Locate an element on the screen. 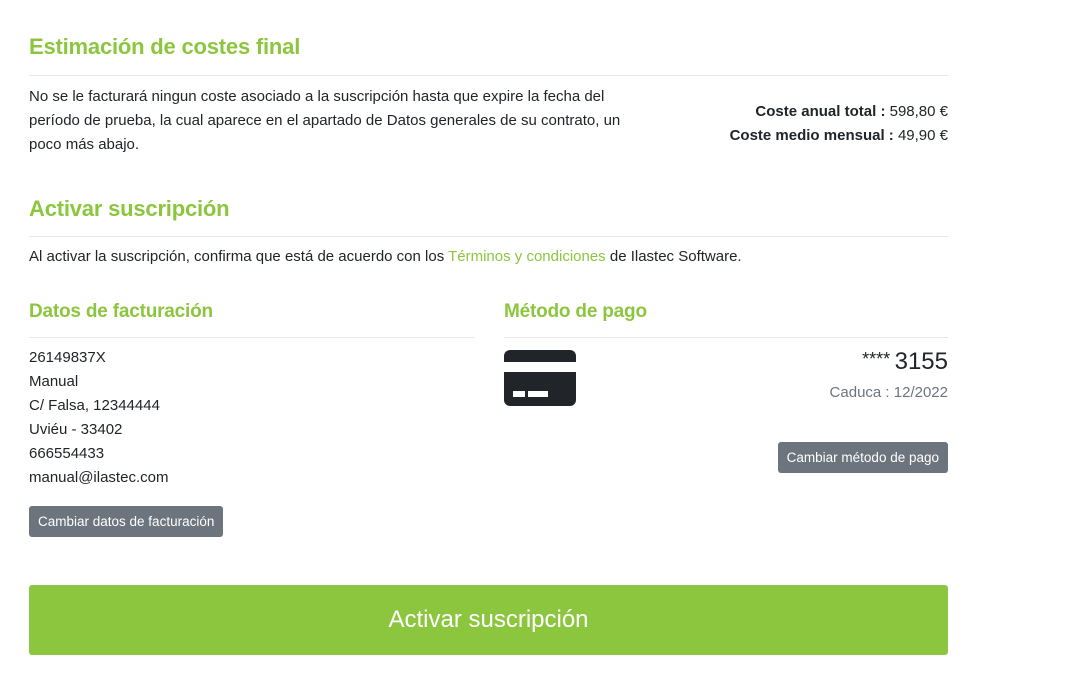 The height and width of the screenshot is (680, 1070). monthly-cost-row: Coste medio mensual : 49,90 € is located at coordinates (839, 136).